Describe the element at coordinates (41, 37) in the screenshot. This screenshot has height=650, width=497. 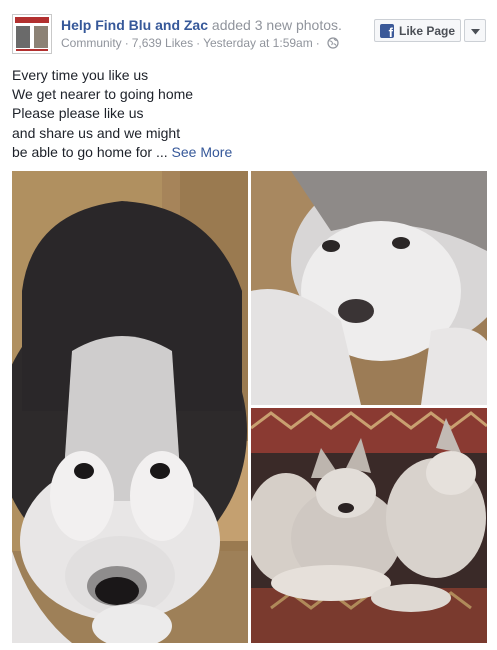
I see `avatar-photo-right` at that location.